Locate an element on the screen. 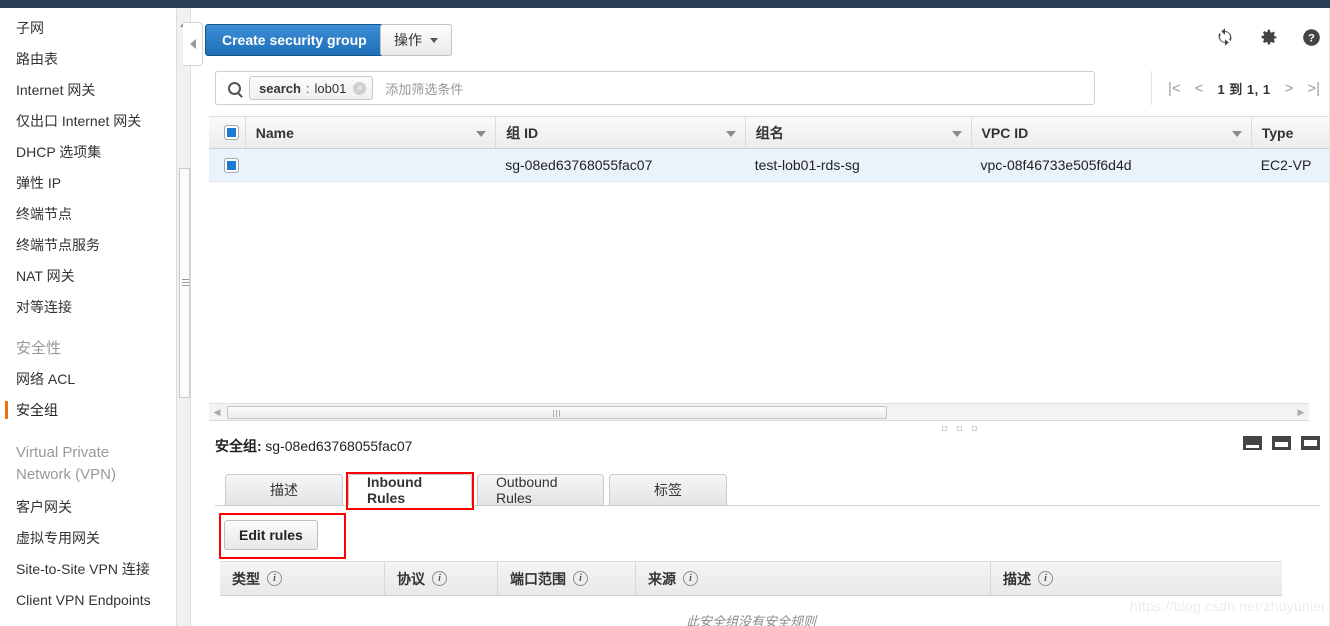 This screenshot has width=1330, height=626. column-header-name: Name is located at coordinates (370, 132).